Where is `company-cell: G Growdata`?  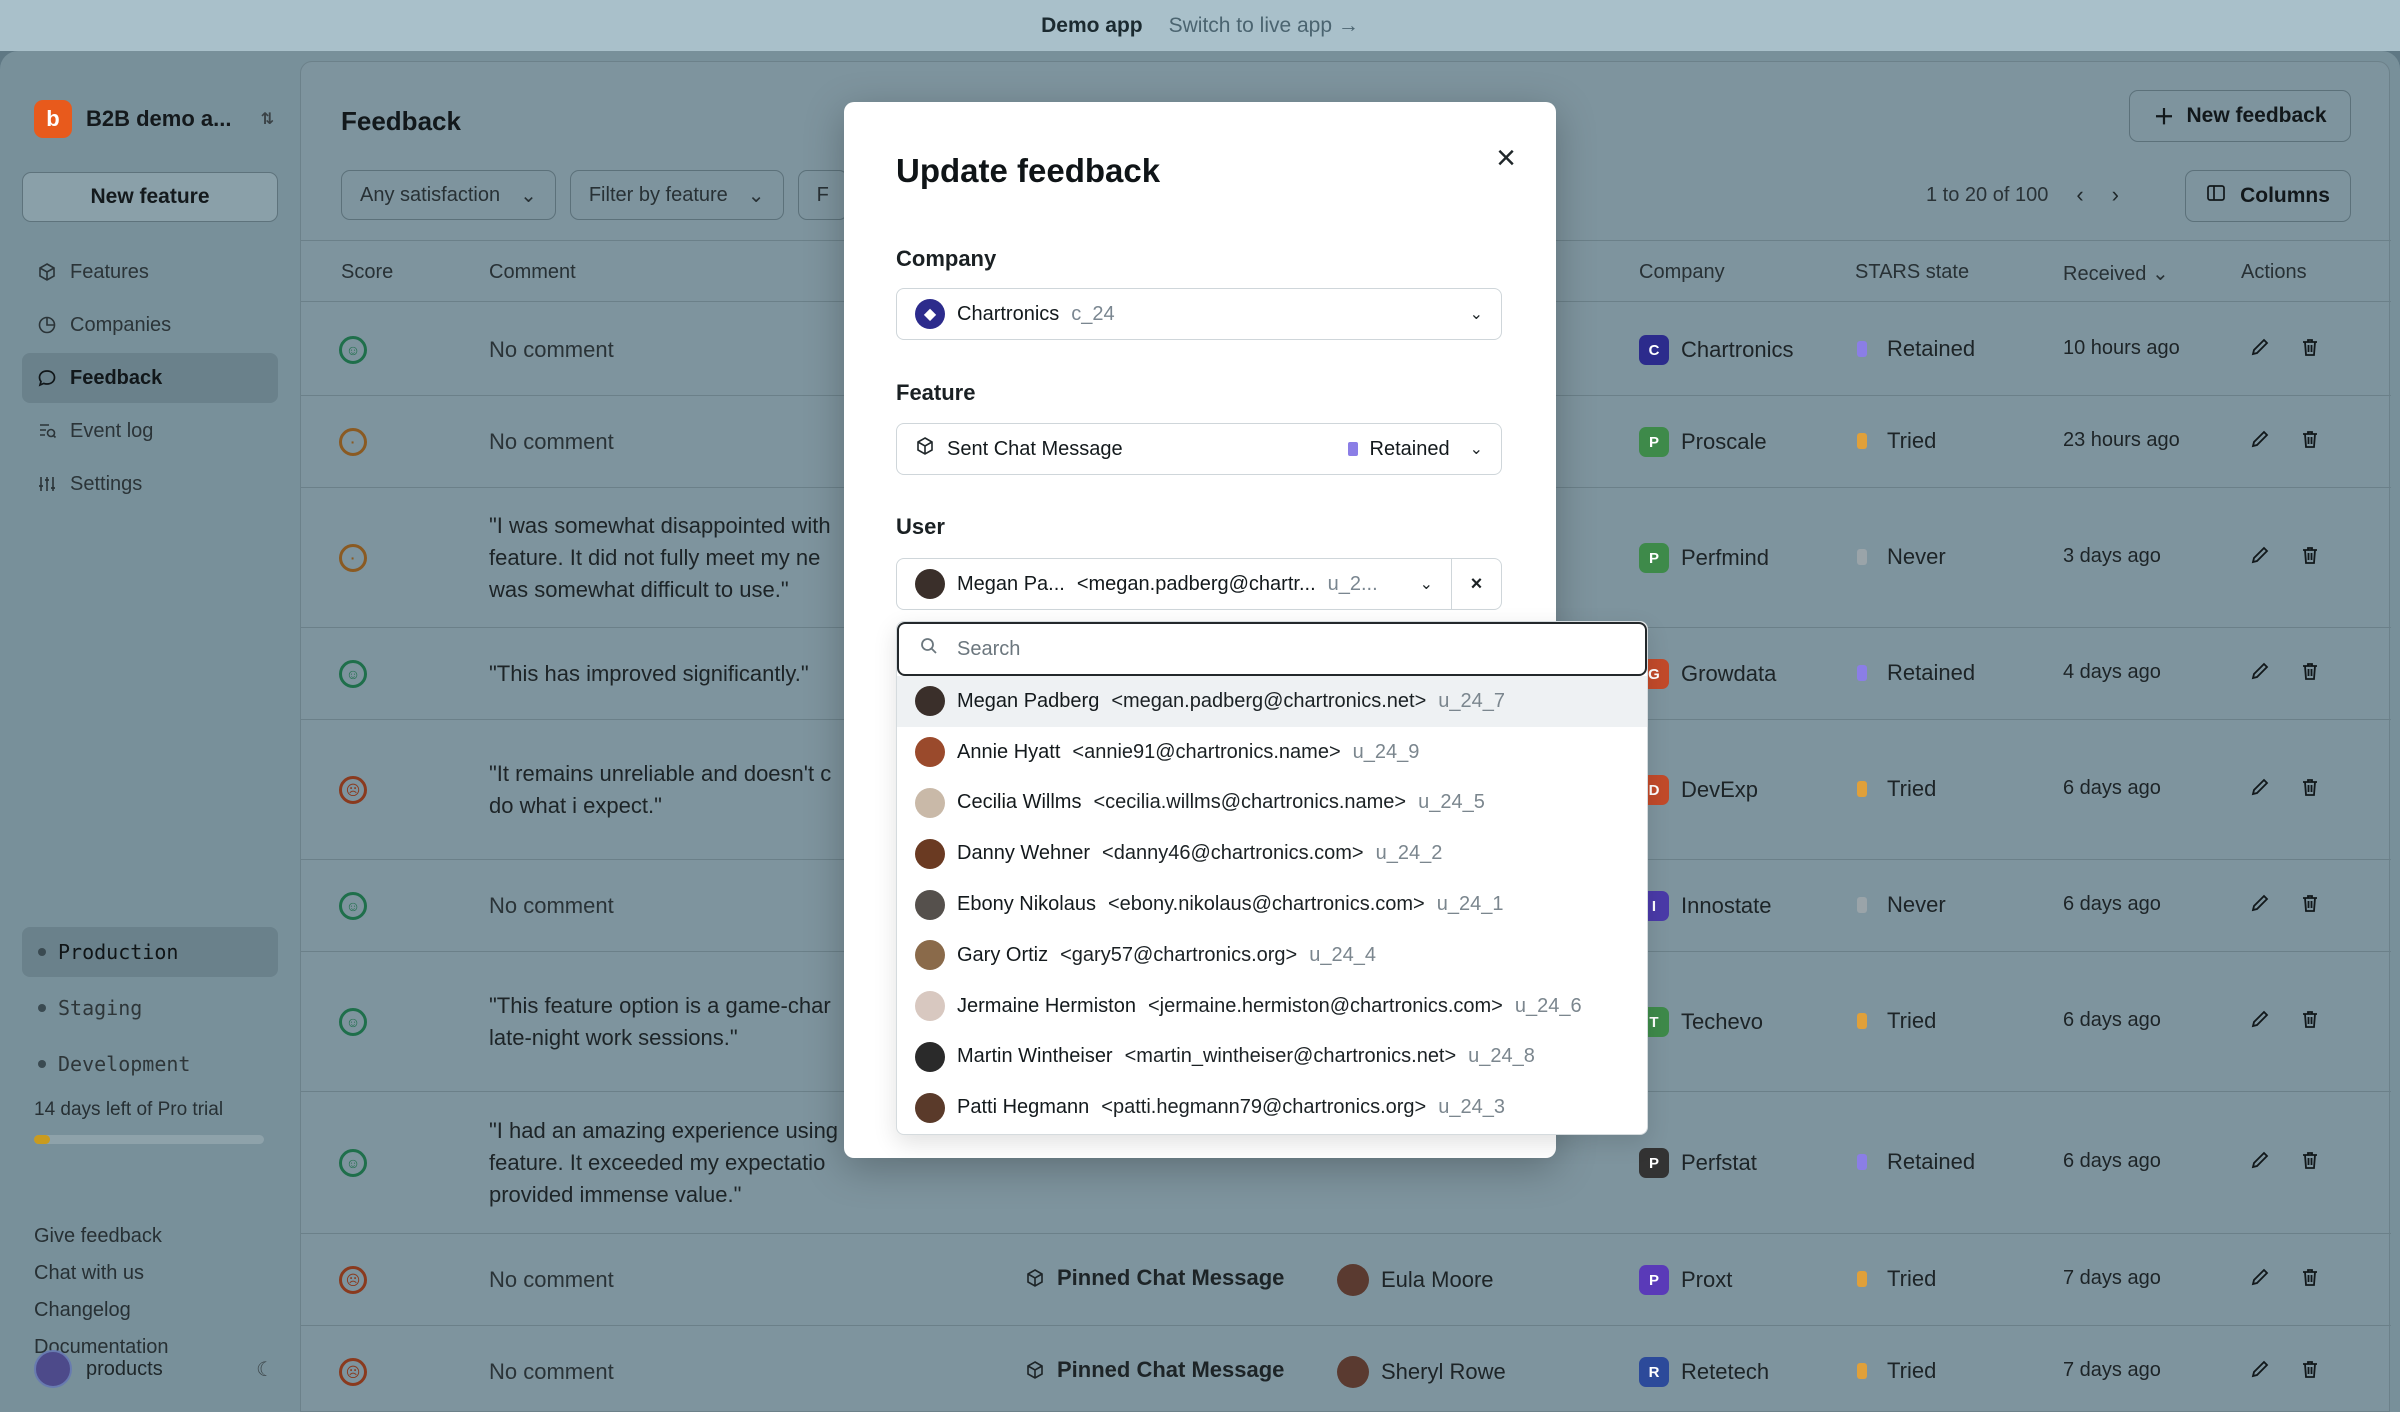 company-cell: G Growdata is located at coordinates (1707, 674).